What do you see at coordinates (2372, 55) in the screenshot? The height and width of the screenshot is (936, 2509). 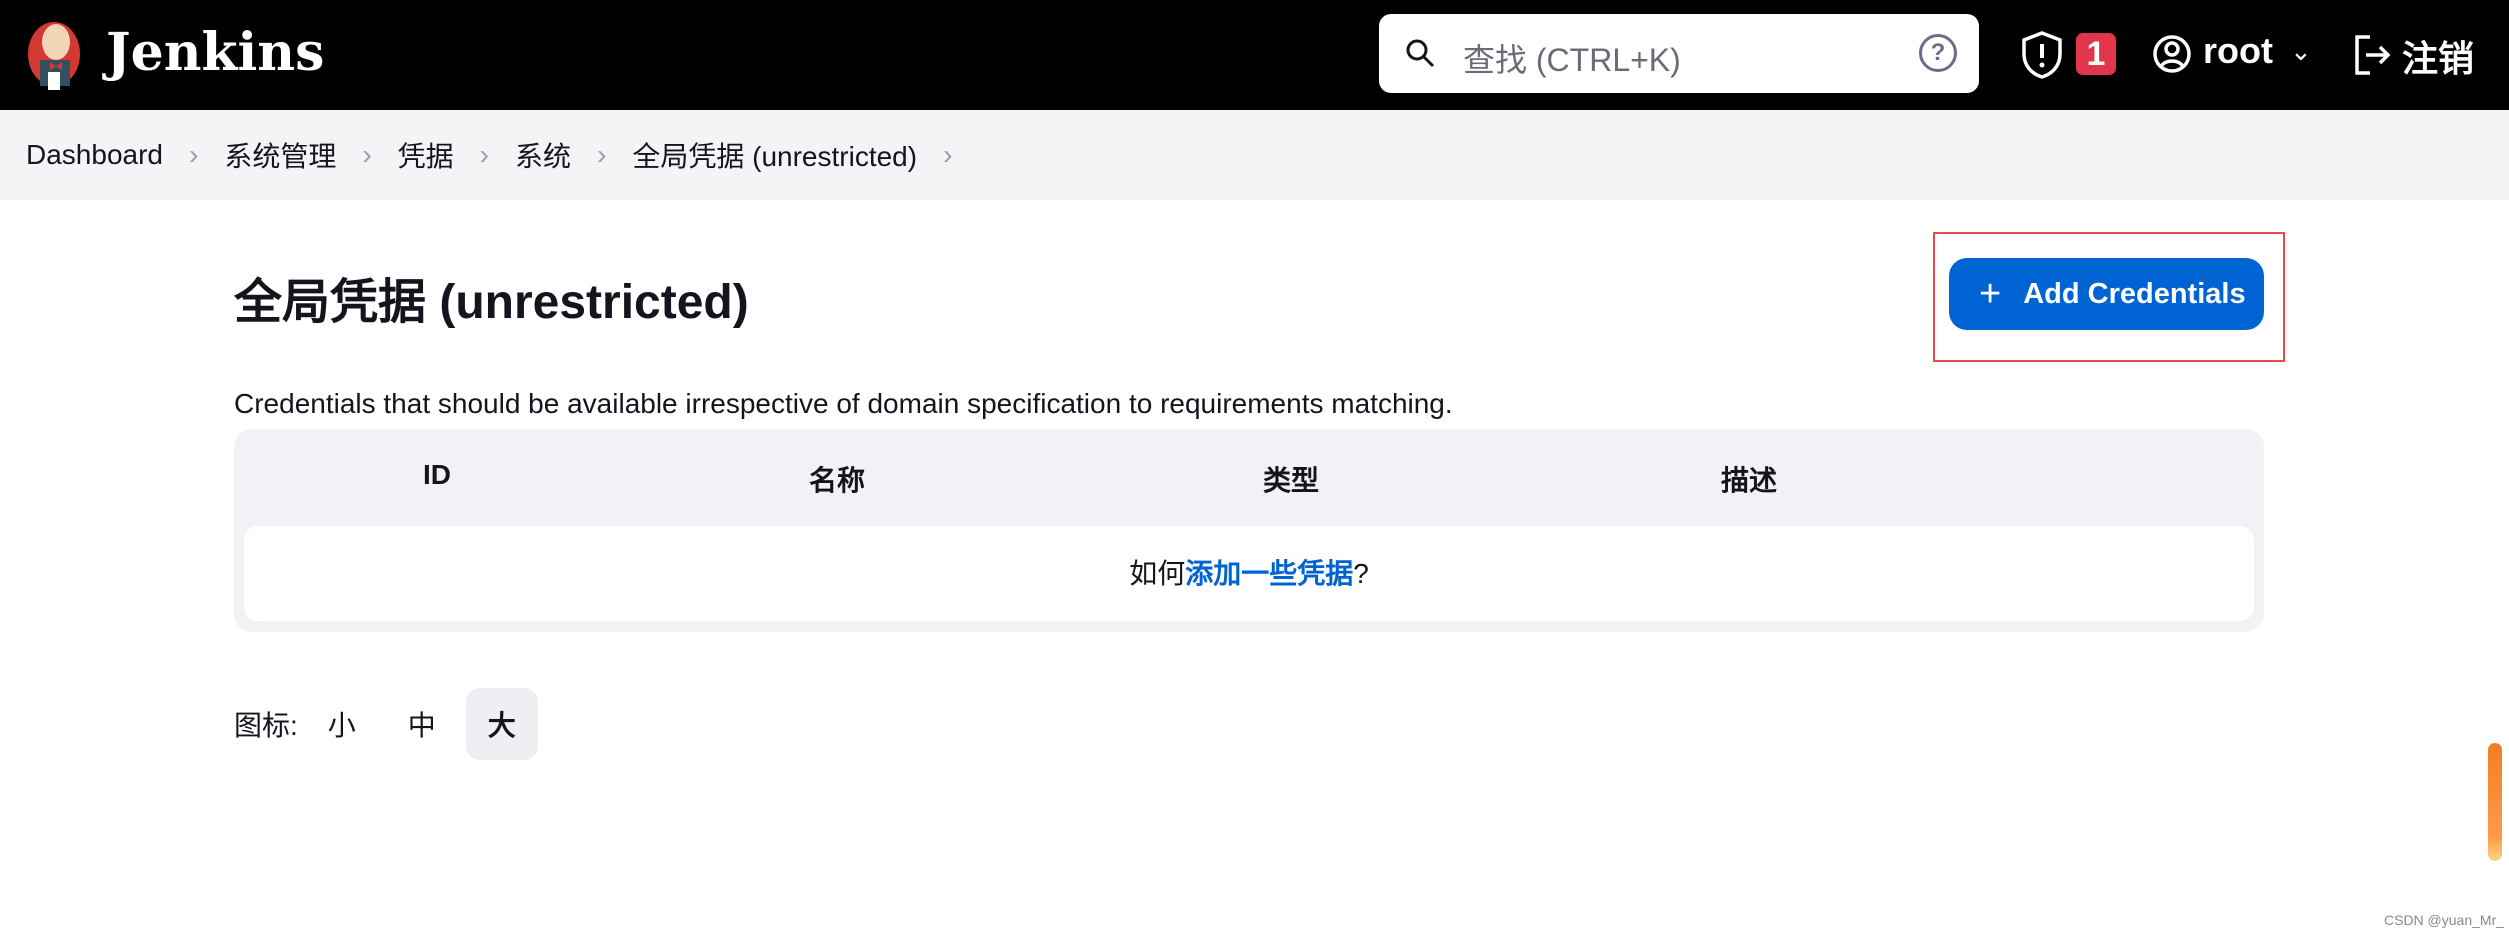 I see `logout-icon` at bounding box center [2372, 55].